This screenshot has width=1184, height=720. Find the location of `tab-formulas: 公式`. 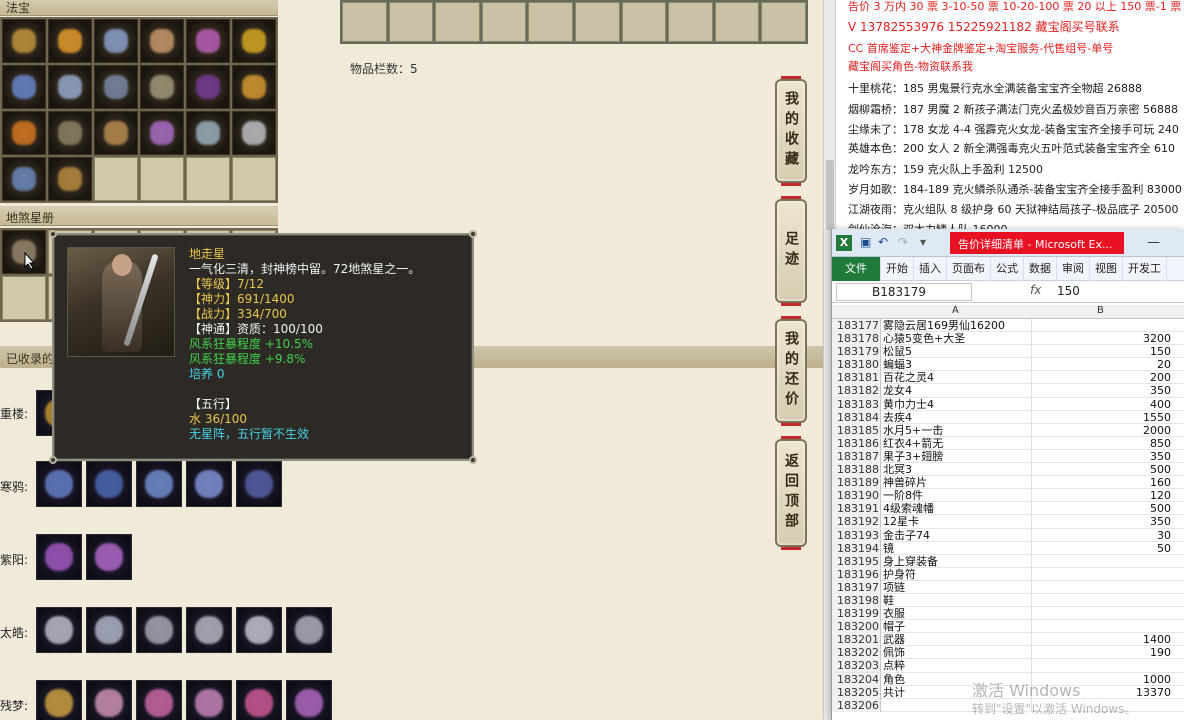

tab-formulas: 公式 is located at coordinates (1007, 268).